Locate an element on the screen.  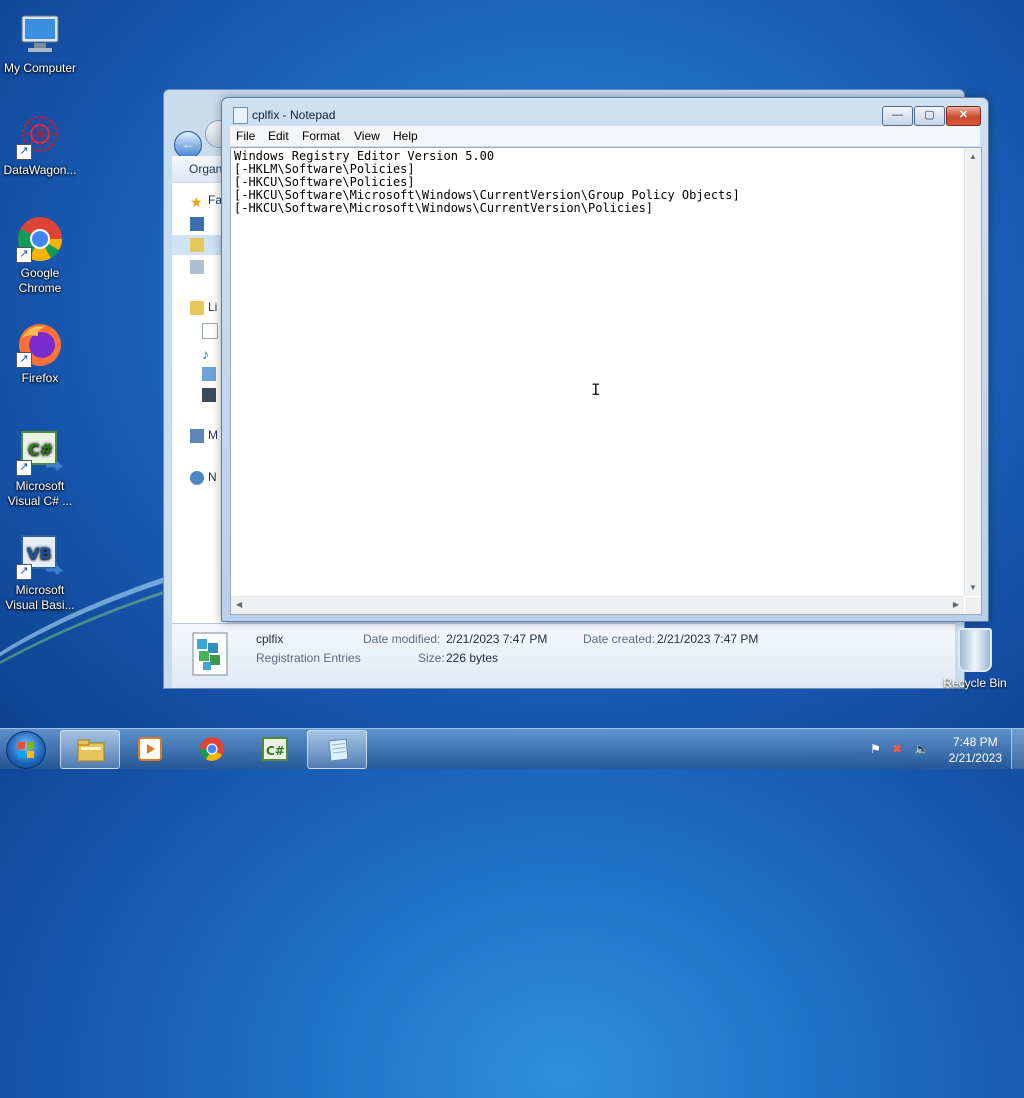
desktop-icon-my-computer: My Computer is located at coordinates (40, 43).